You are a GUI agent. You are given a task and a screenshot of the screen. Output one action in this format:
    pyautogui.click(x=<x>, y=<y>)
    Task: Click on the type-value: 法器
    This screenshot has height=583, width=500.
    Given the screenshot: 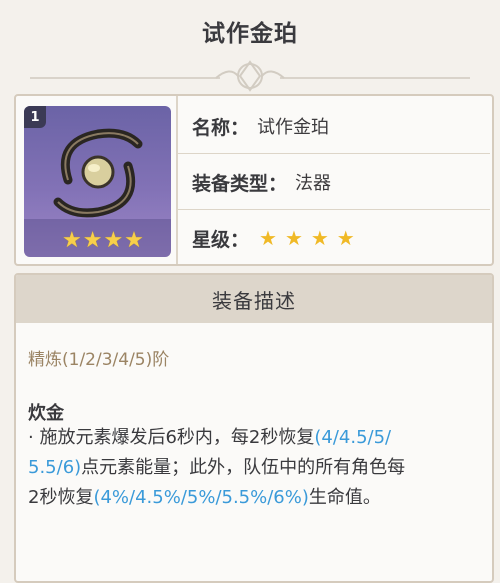 What is the action you would take?
    pyautogui.click(x=313, y=183)
    